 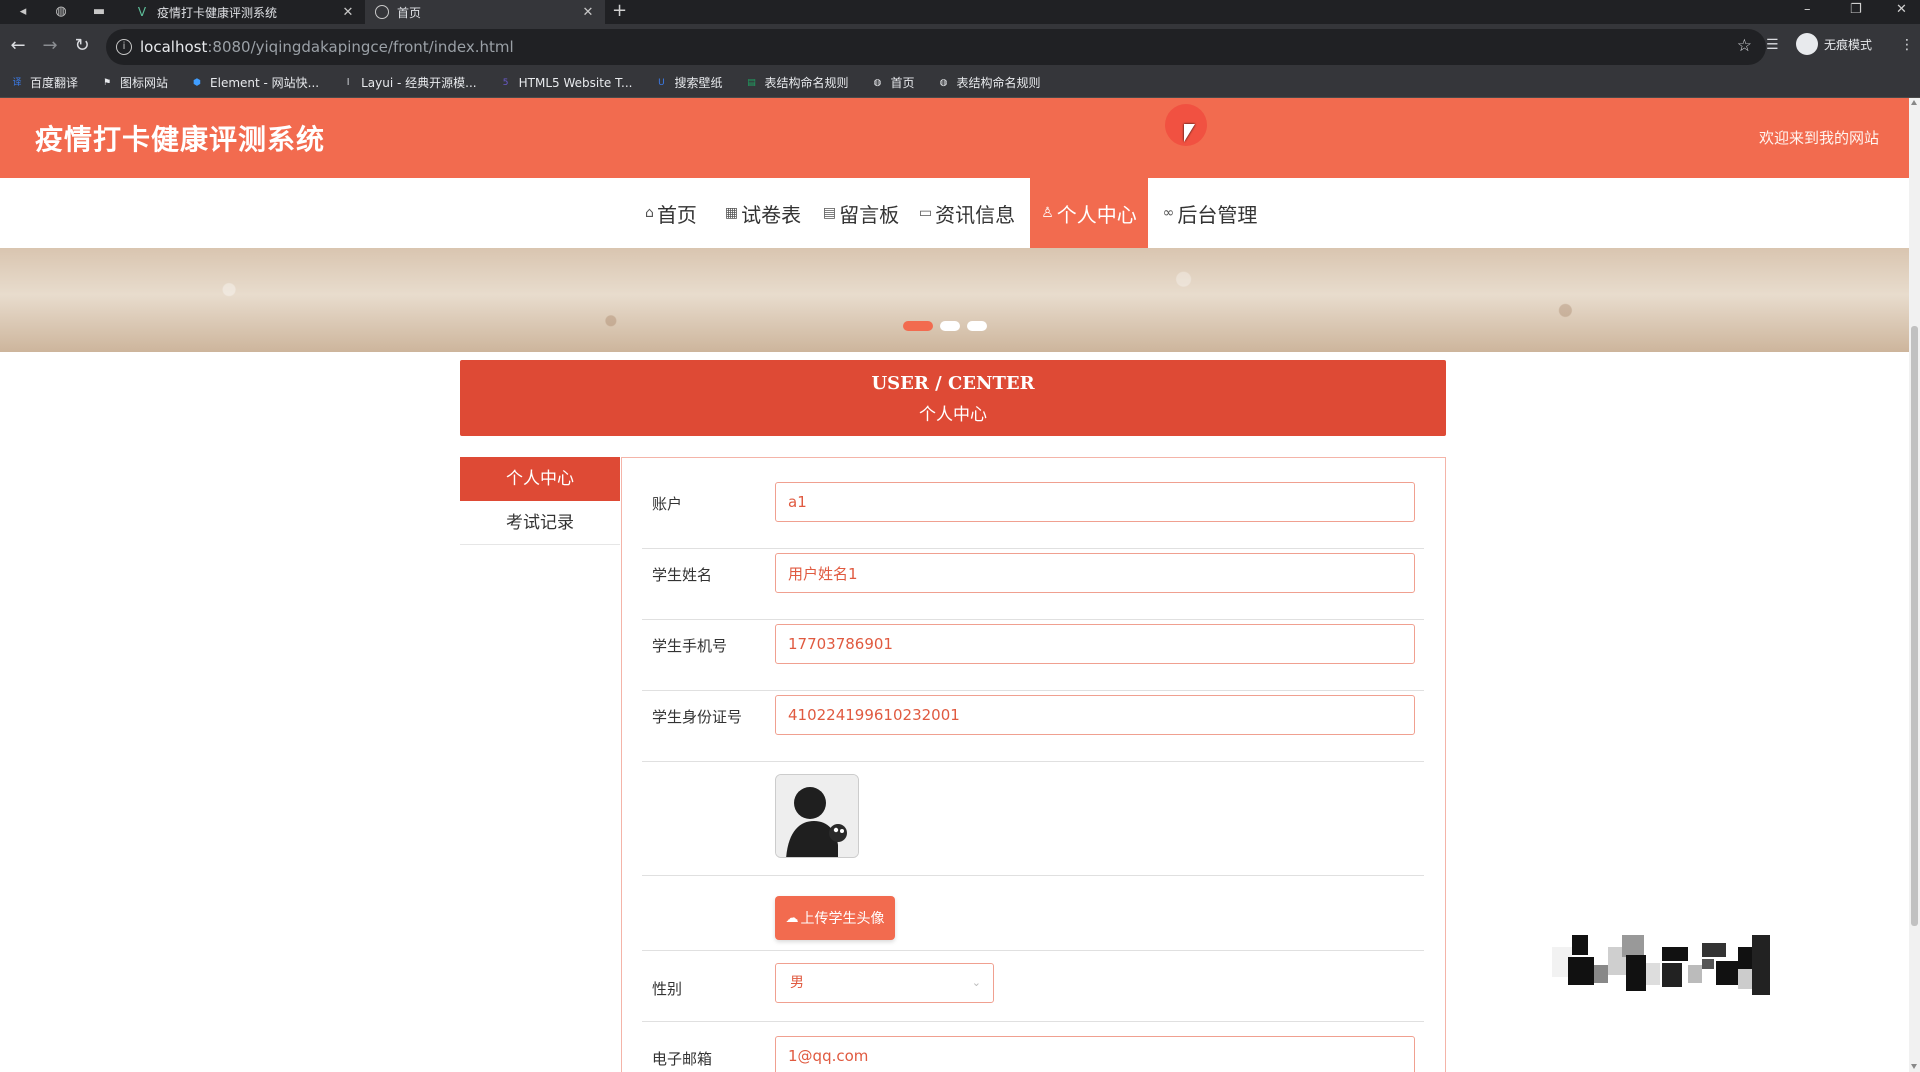 I want to click on nav-label: 个人中心, so click(x=1096, y=214).